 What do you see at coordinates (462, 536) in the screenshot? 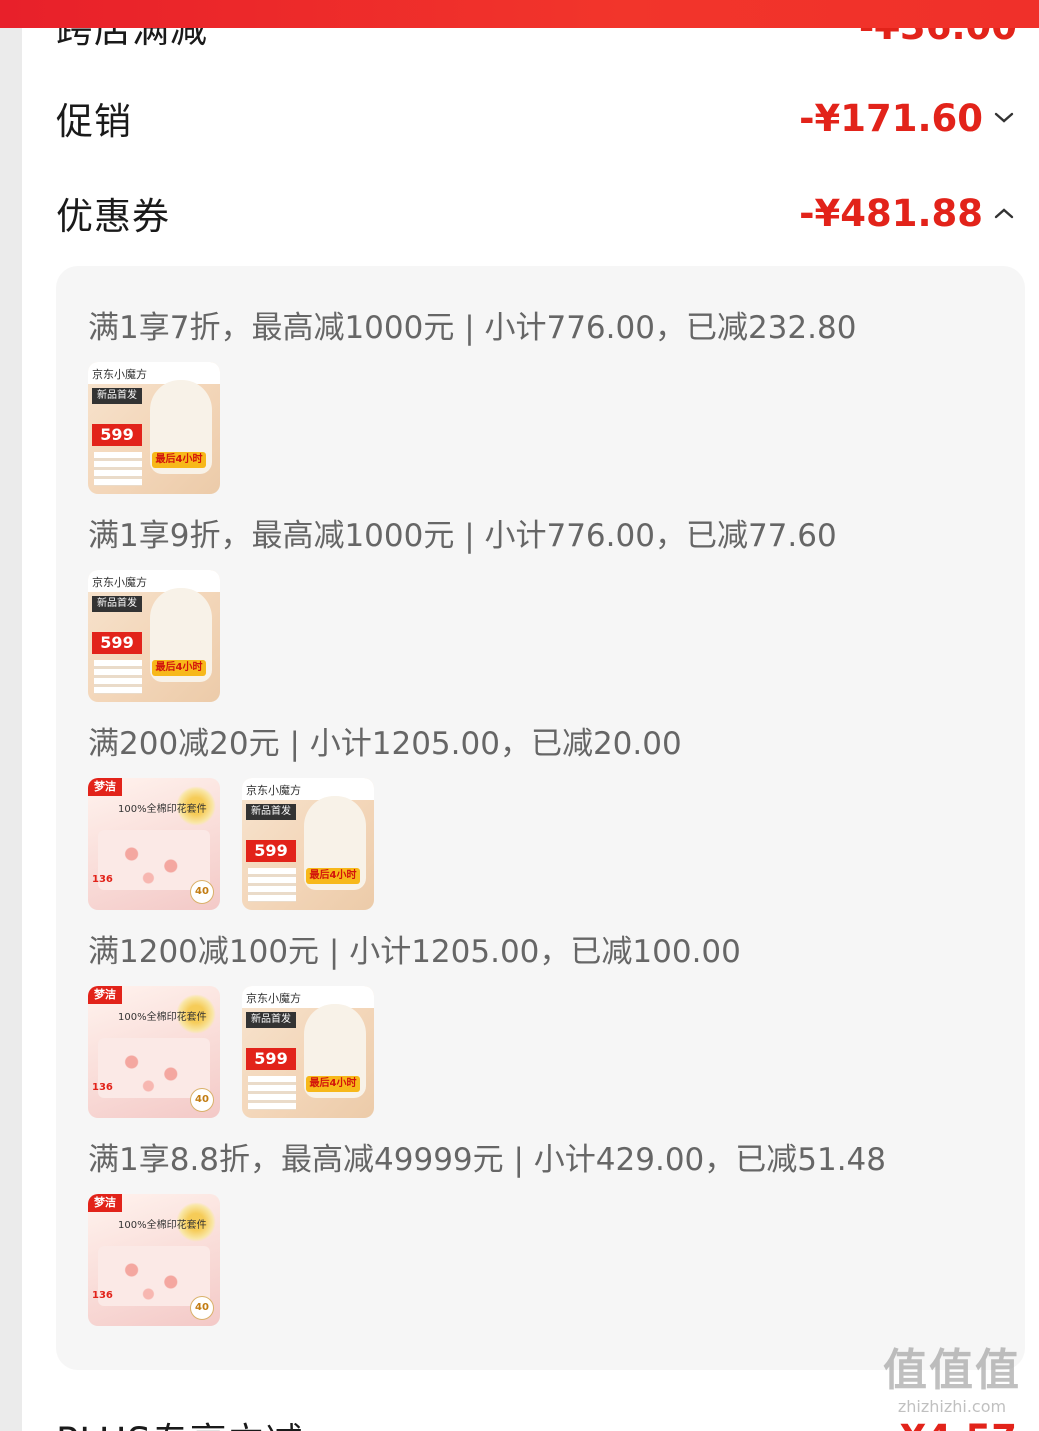
I see `coupon-group-title: 满1享9折，最高减1000元 | 小计776.00，已减77.60` at bounding box center [462, 536].